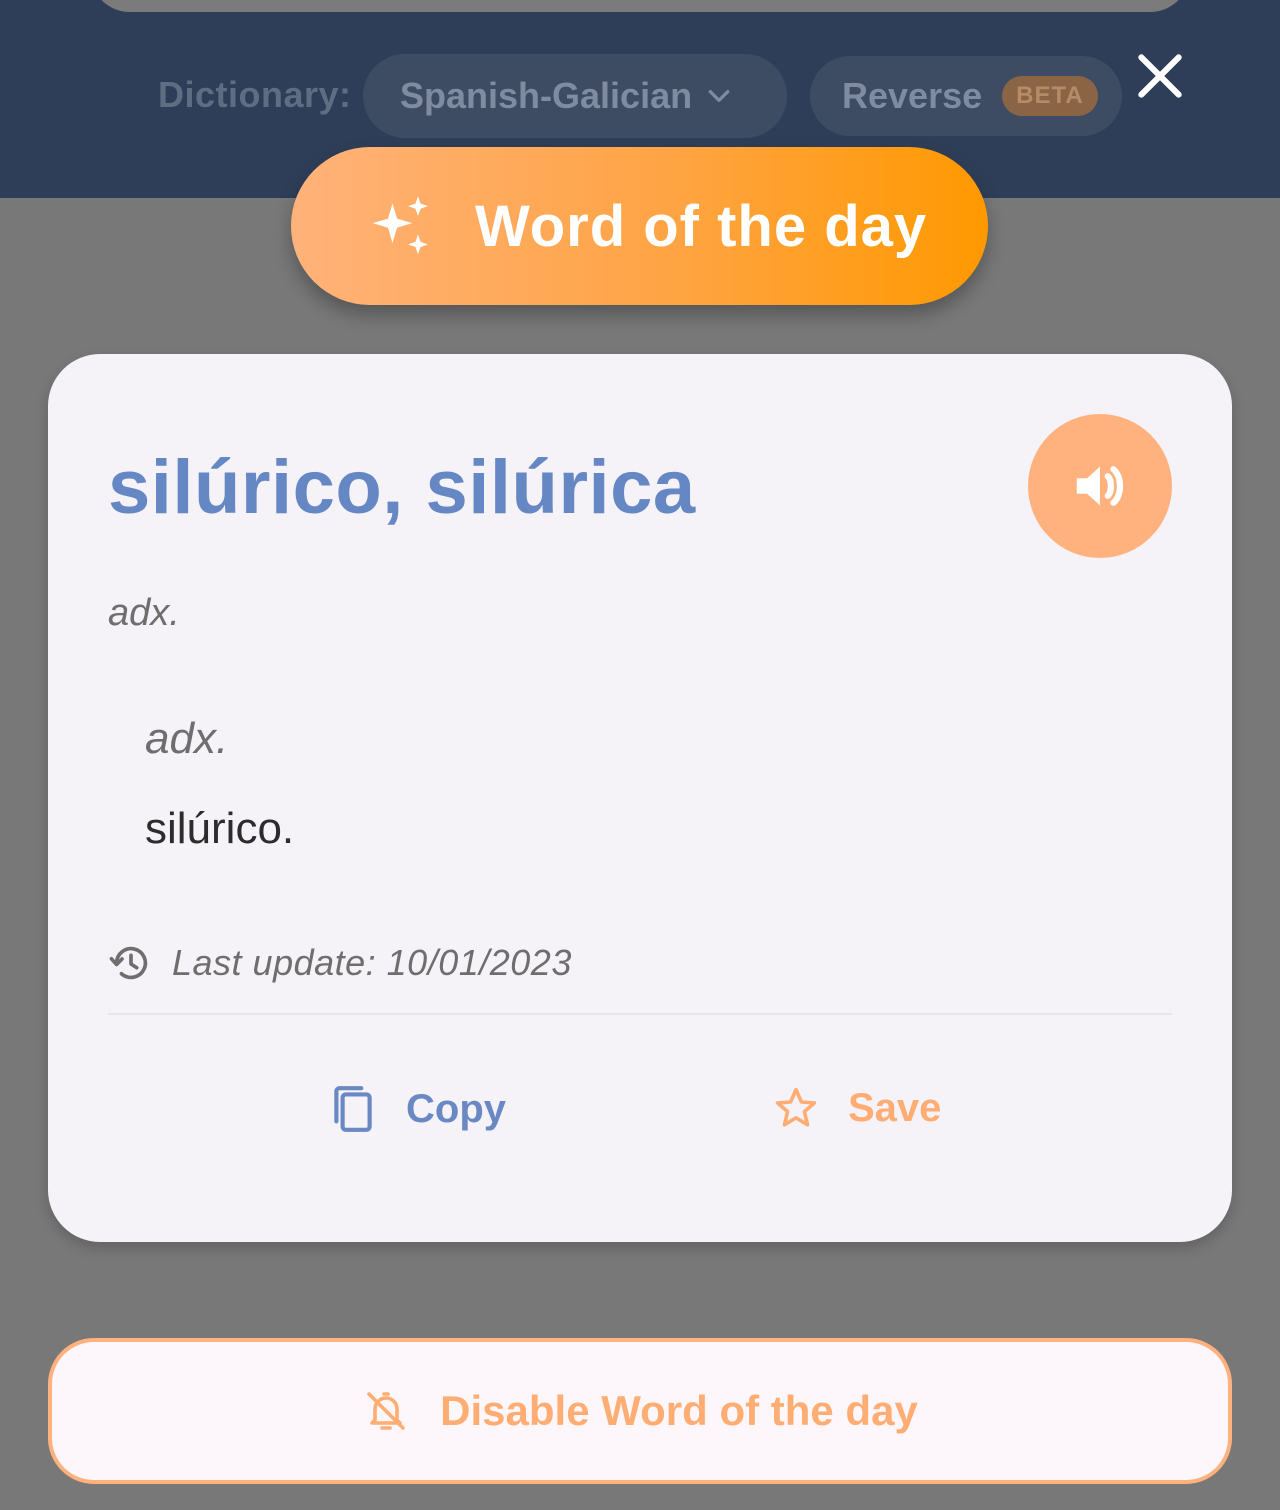 The height and width of the screenshot is (1510, 1280). Describe the element at coordinates (701, 226) in the screenshot. I see `banner-title: Word of the day` at that location.